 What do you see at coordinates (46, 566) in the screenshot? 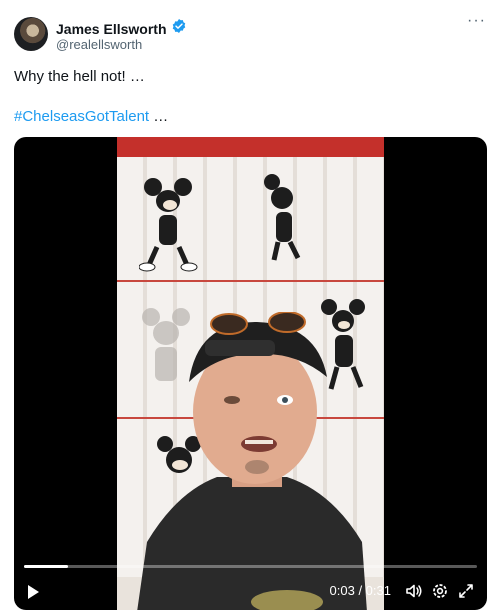
I see `video-progress-fill` at bounding box center [46, 566].